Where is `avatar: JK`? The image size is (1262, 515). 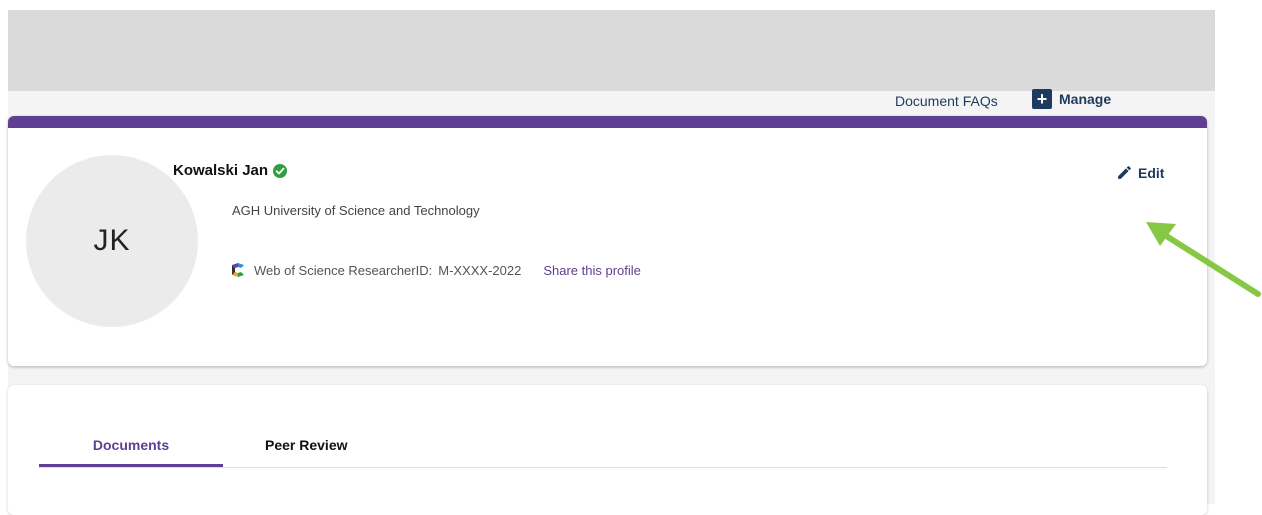 avatar: JK is located at coordinates (112, 241).